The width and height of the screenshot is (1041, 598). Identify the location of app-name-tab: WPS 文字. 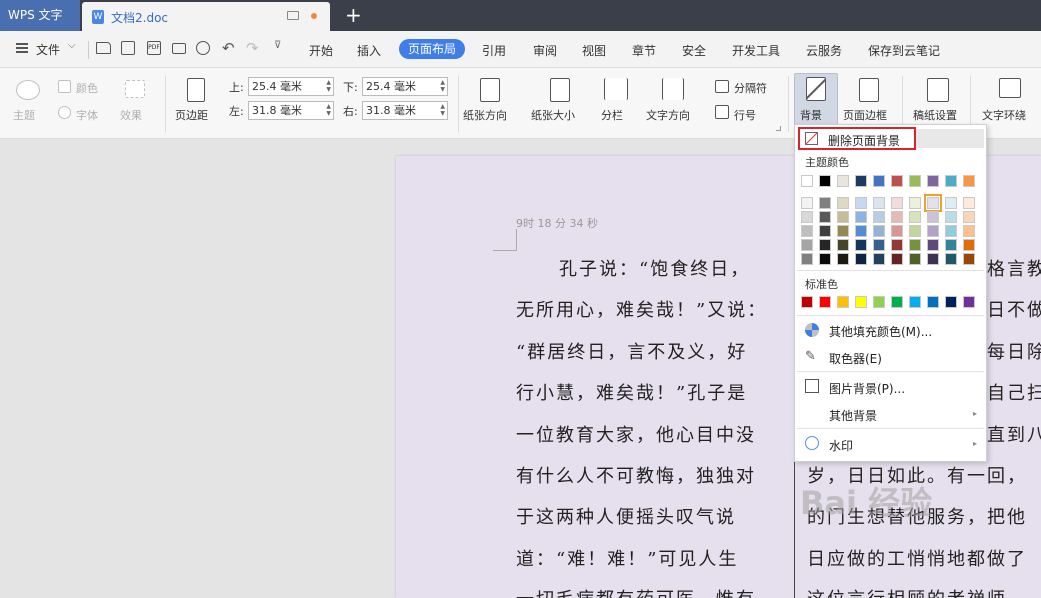
(40, 15).